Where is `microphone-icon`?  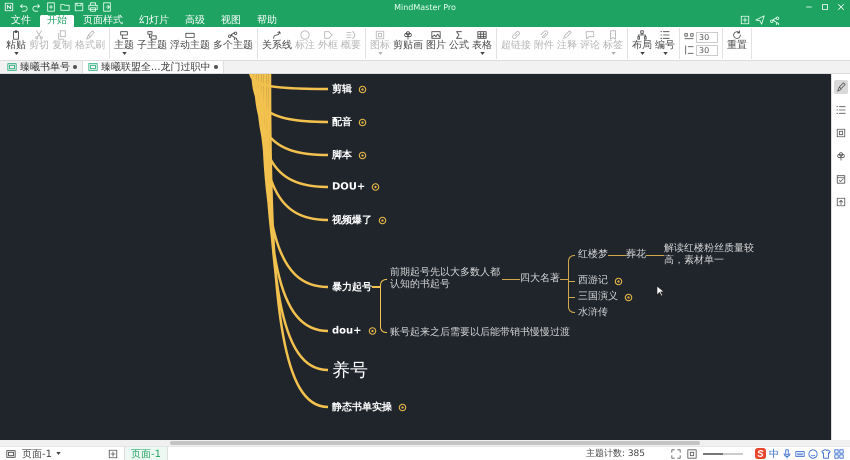 microphone-icon is located at coordinates (787, 453).